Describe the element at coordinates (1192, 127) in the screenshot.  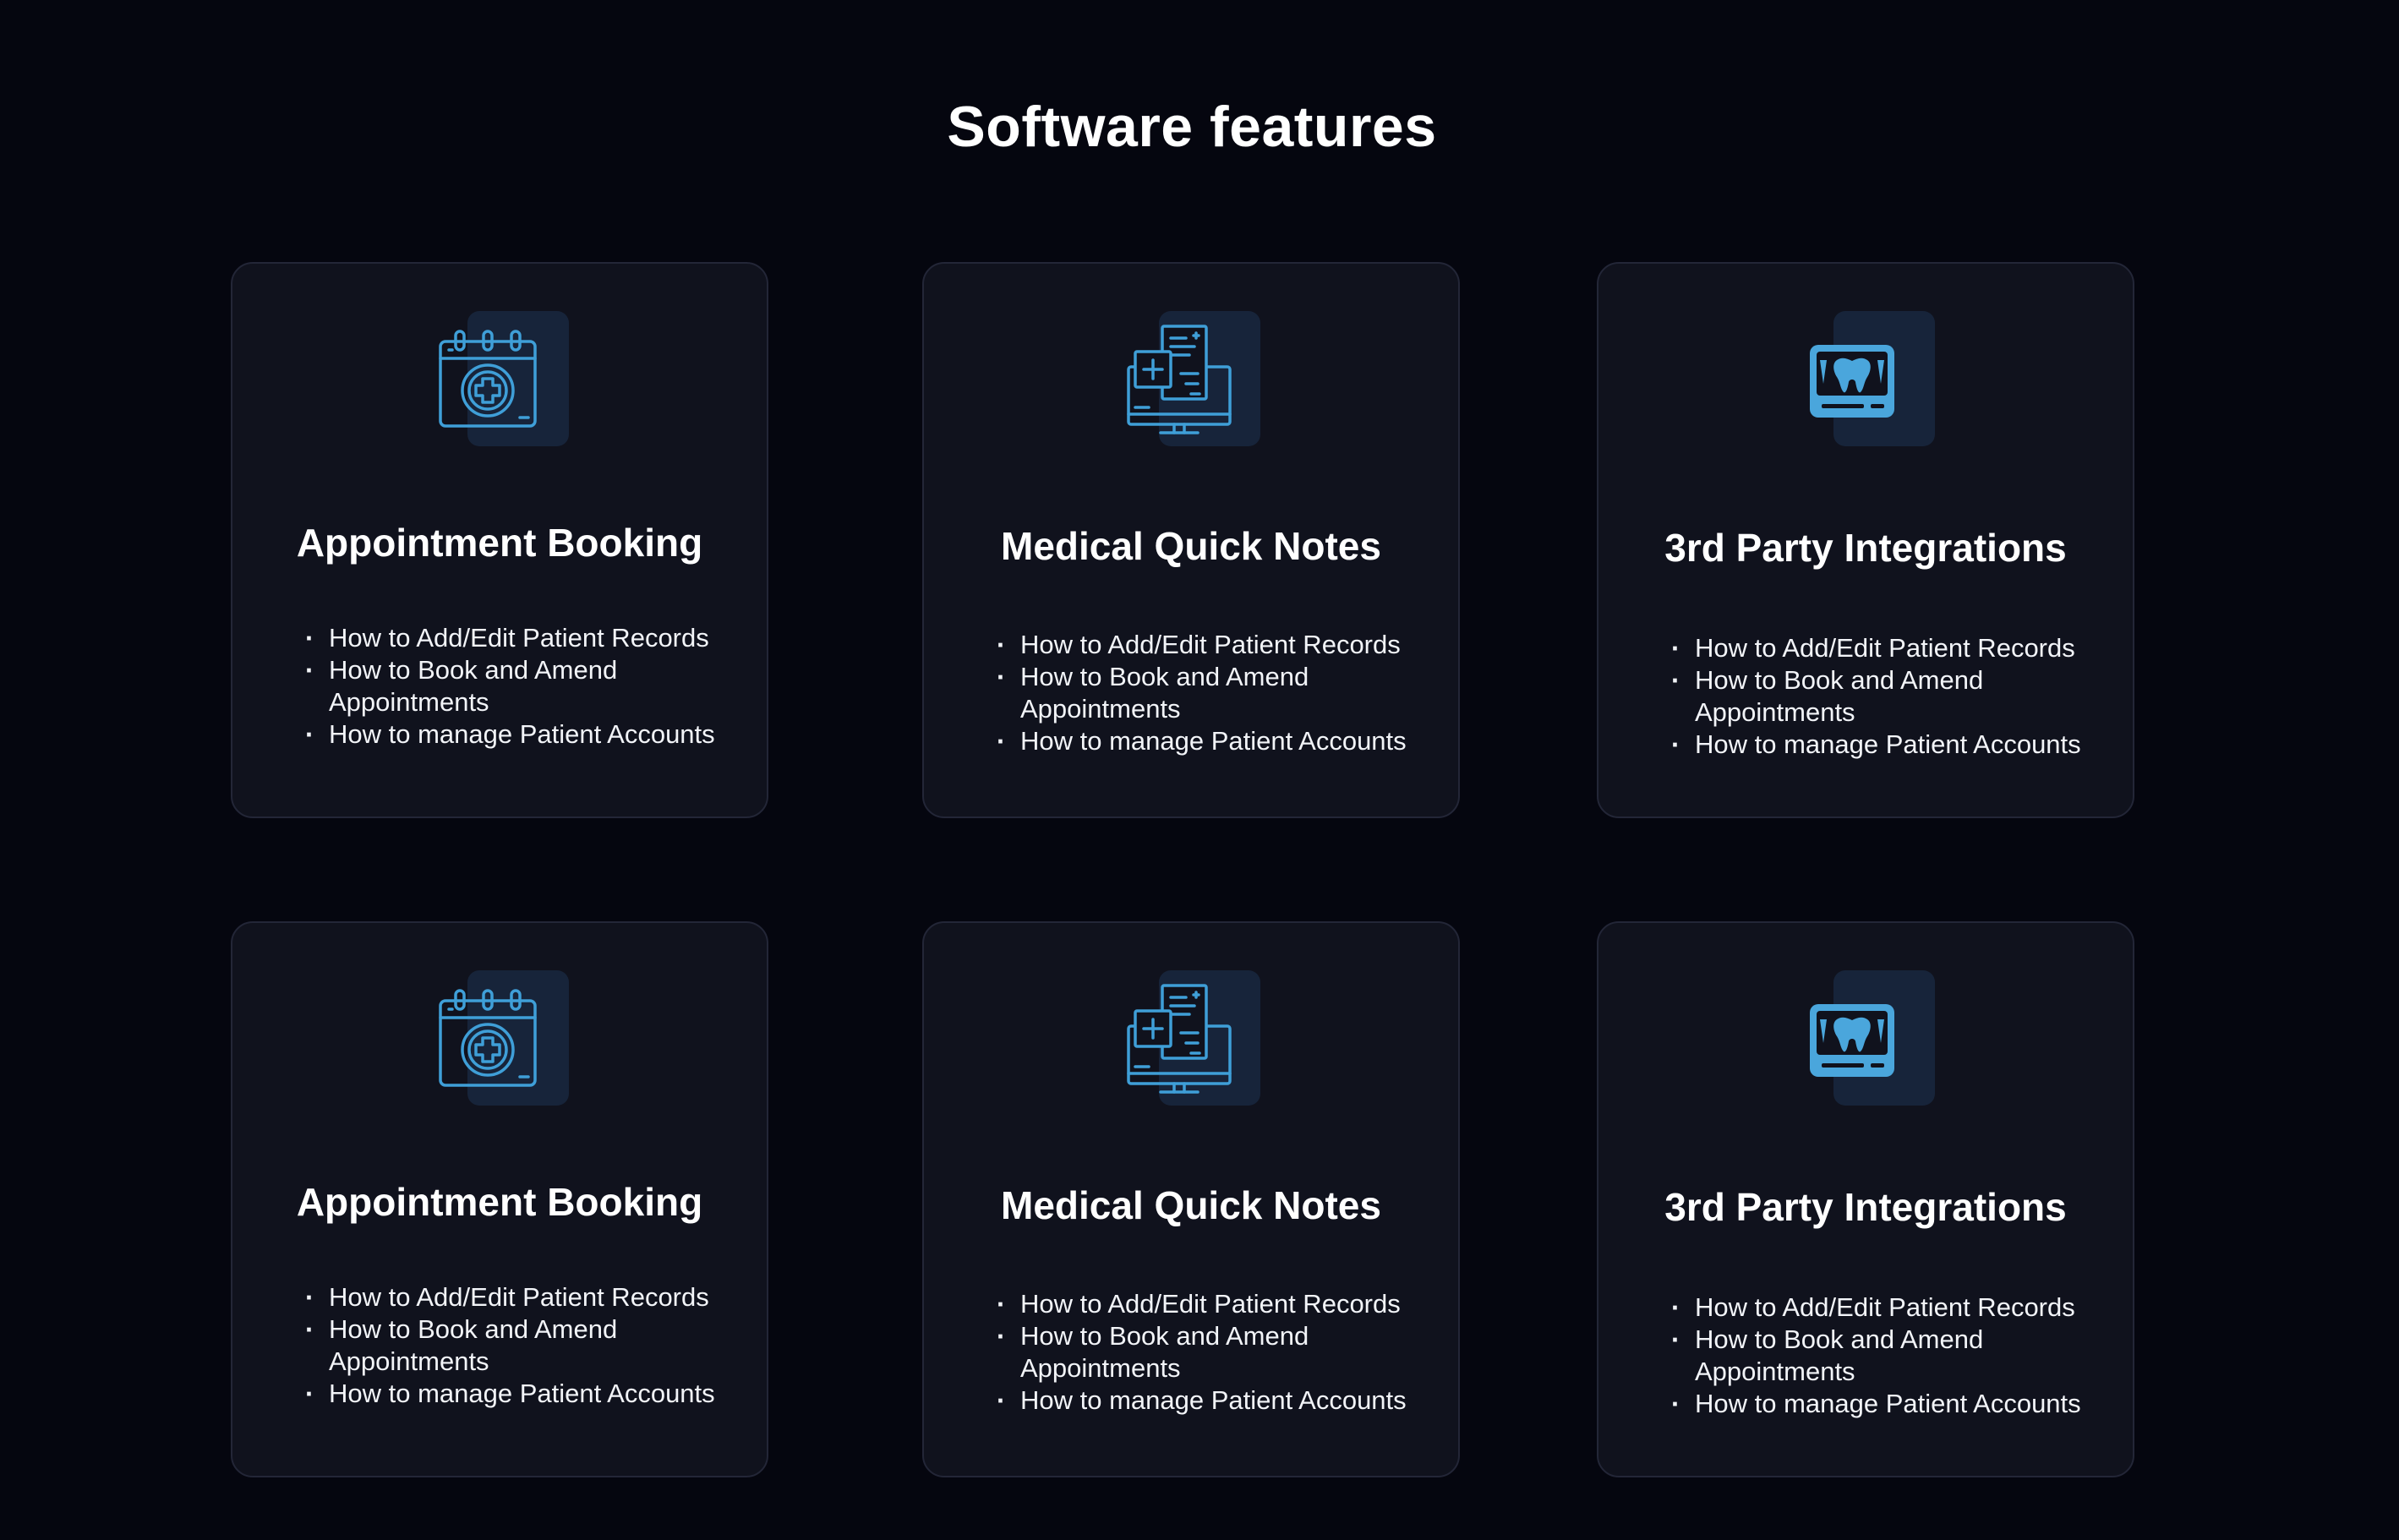
I see `page-title: Software features` at that location.